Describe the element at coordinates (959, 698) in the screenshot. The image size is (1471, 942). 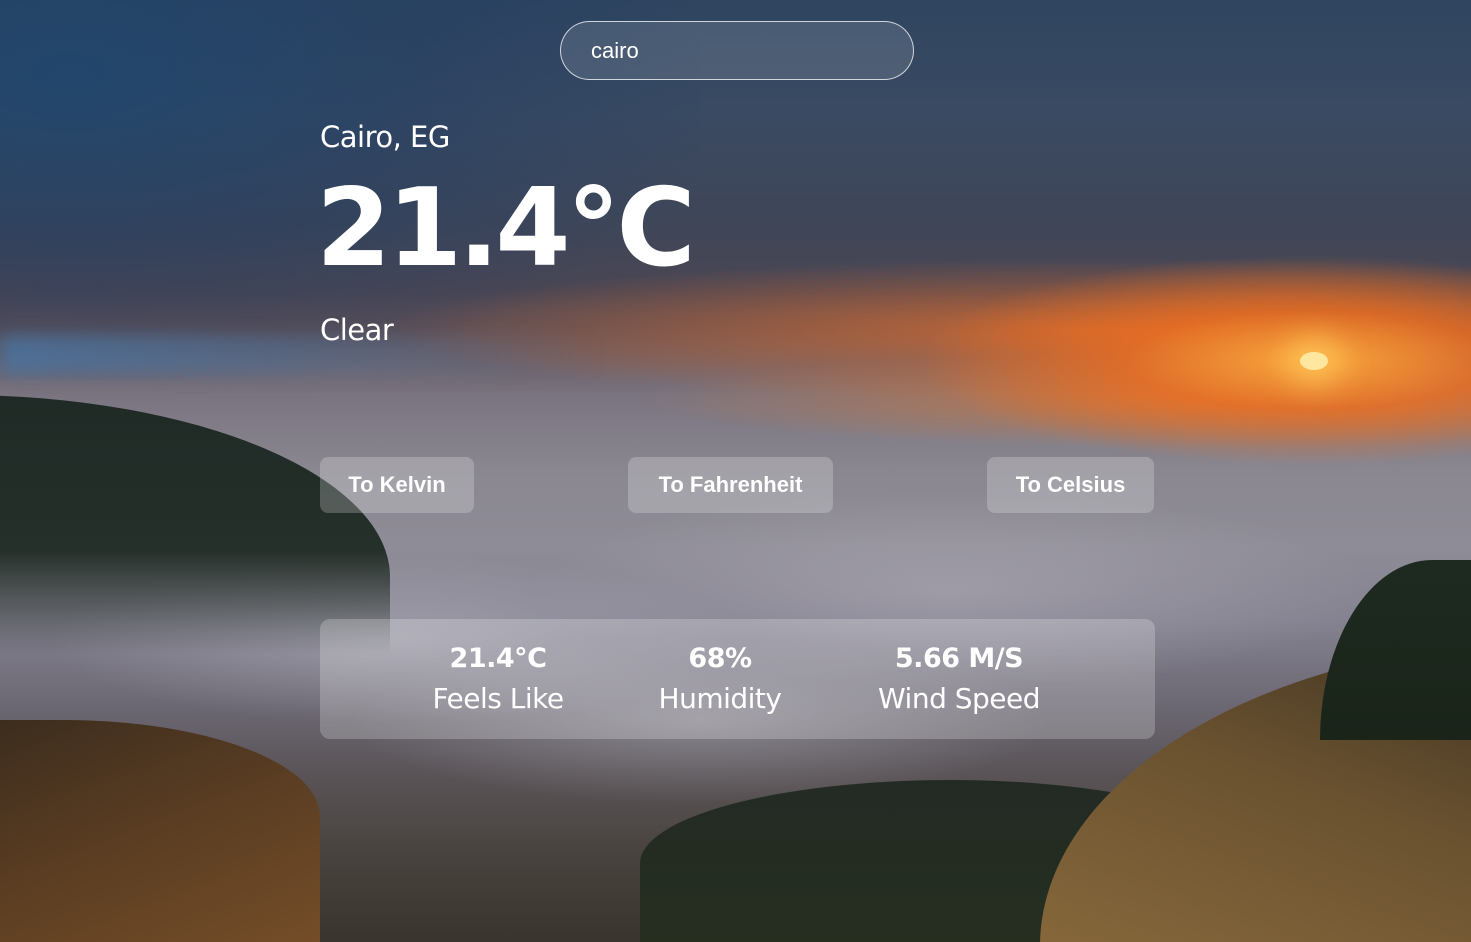
I see `wind-speed-label: Wind Speed` at that location.